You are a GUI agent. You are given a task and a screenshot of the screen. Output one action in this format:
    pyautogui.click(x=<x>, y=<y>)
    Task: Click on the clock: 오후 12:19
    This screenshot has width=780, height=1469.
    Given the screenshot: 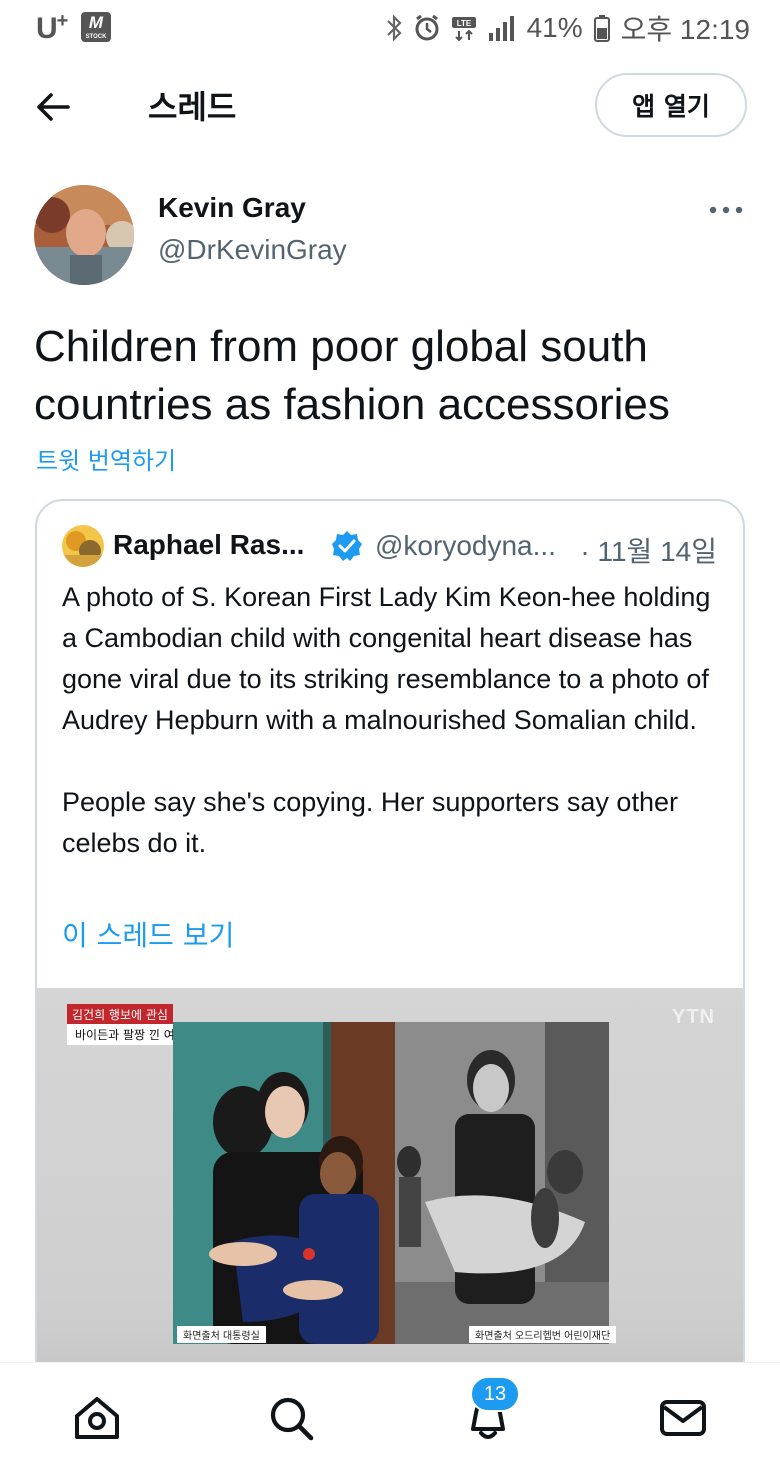 What is the action you would take?
    pyautogui.click(x=685, y=29)
    